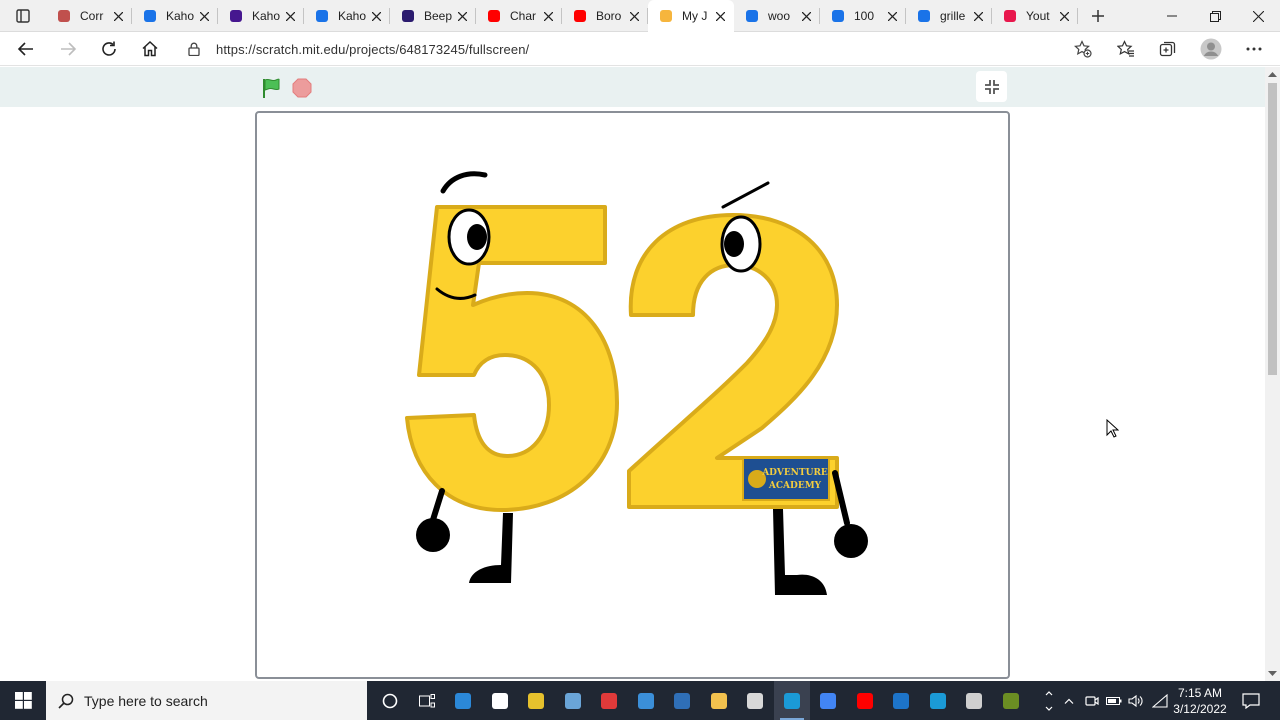 The height and width of the screenshot is (720, 1280). I want to click on minimize-icon, so click(1172, 16).